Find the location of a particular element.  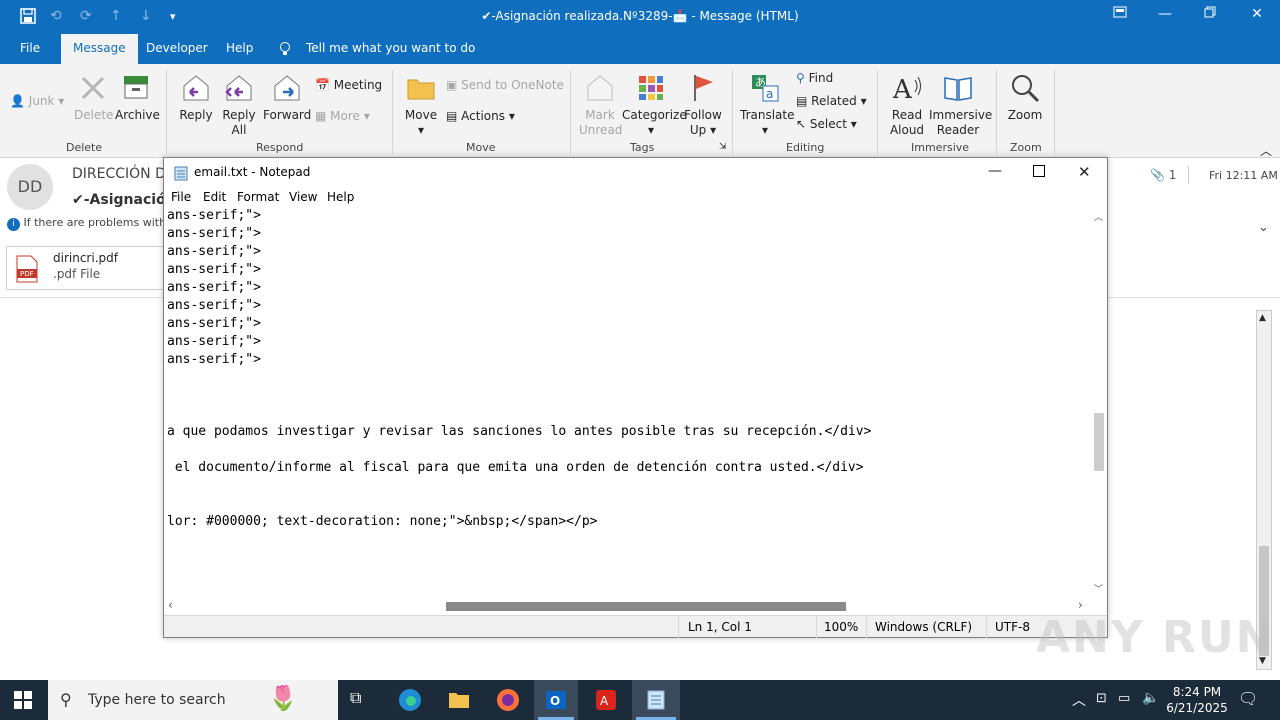

follow-up-button: Follow Up ▾ is located at coordinates (703, 105).